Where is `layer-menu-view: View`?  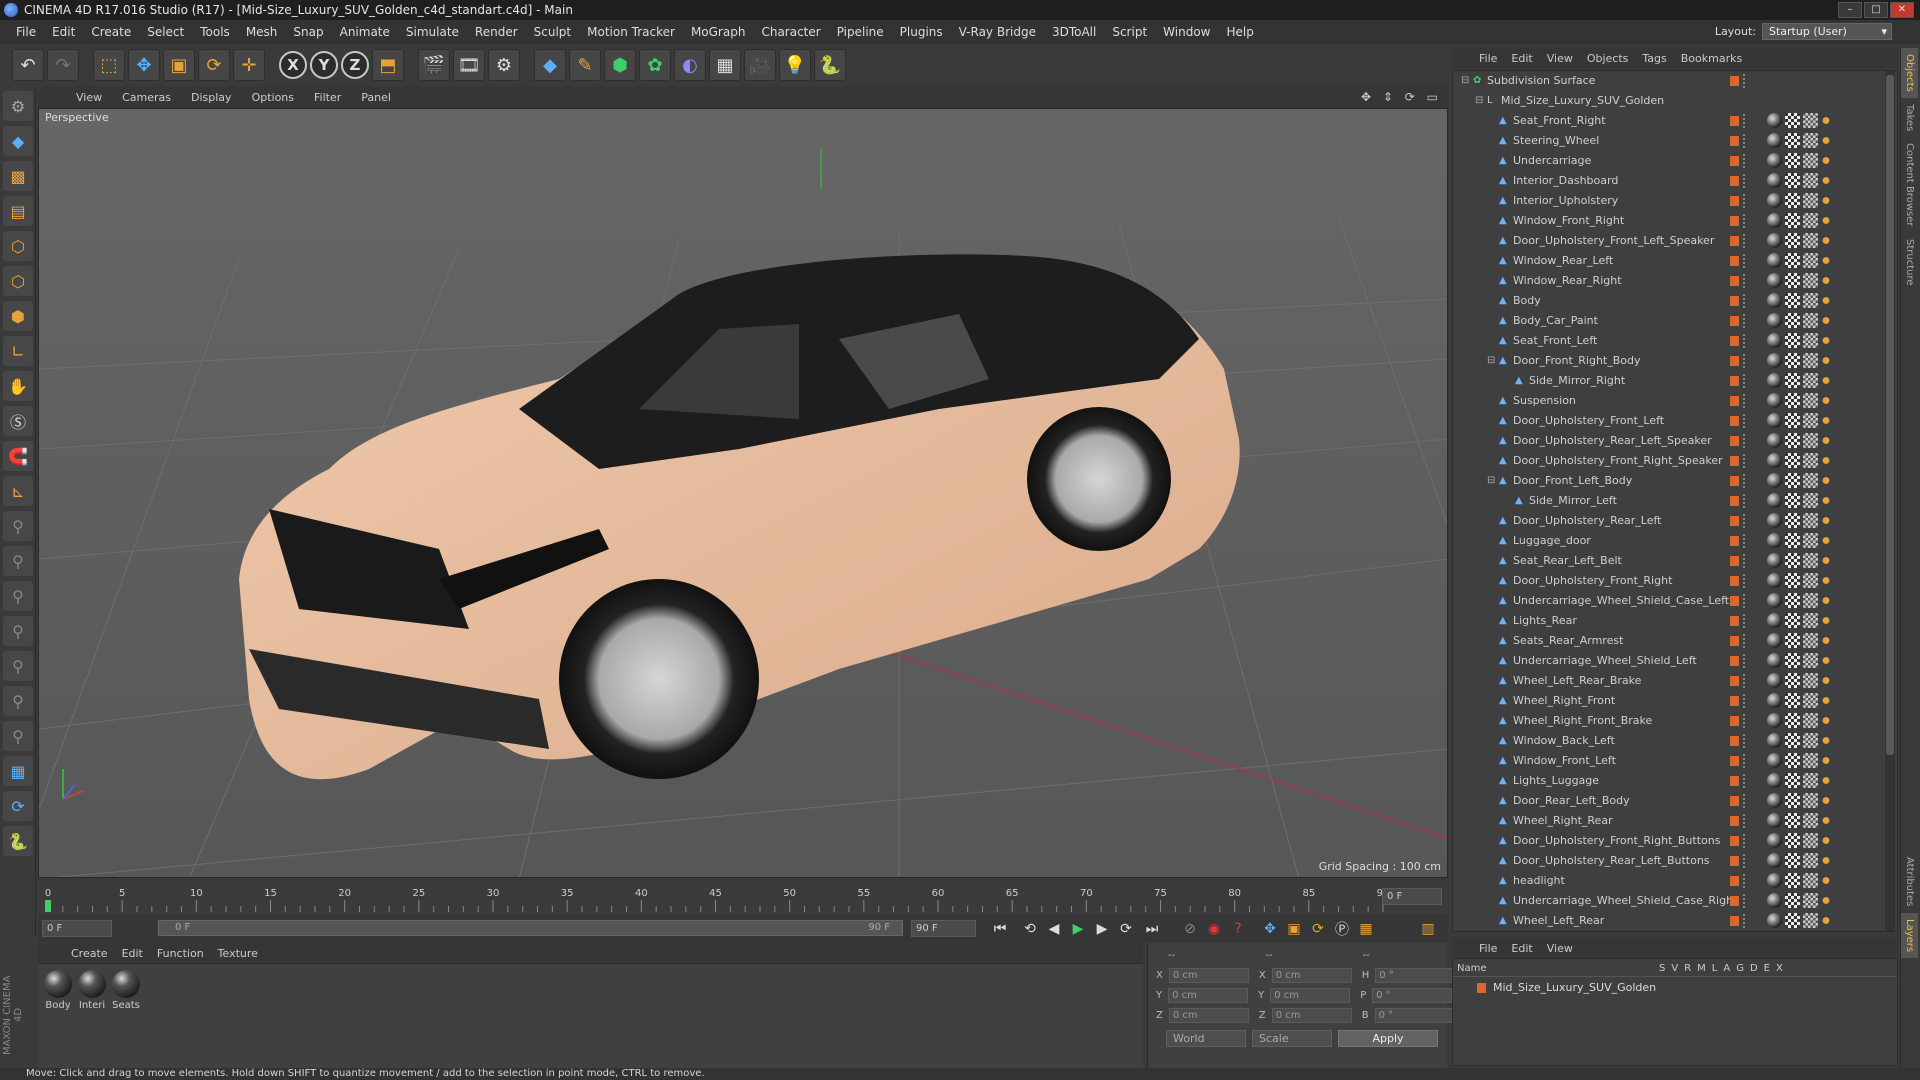 layer-menu-view: View is located at coordinates (1560, 948).